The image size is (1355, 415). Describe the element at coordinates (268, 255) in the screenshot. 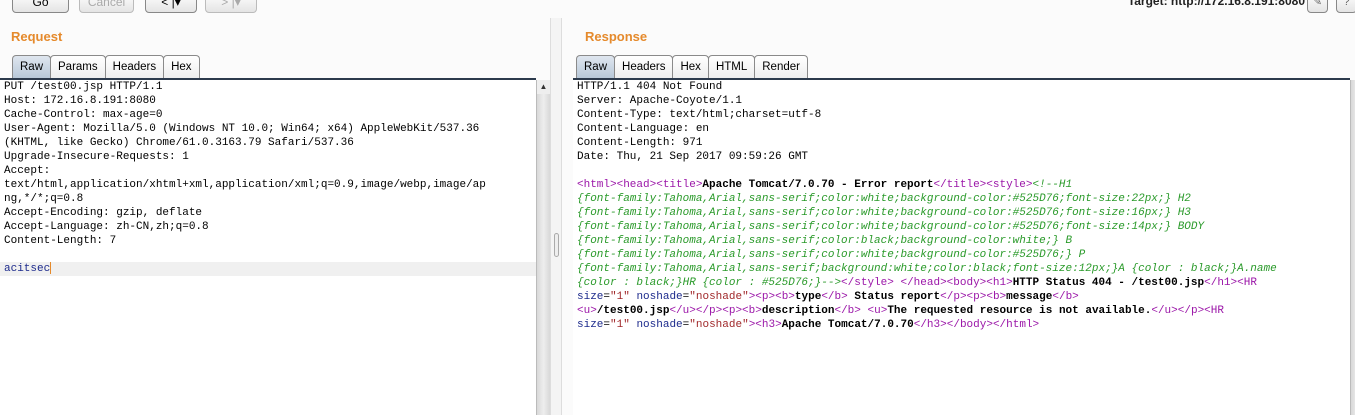

I see `request-line` at that location.